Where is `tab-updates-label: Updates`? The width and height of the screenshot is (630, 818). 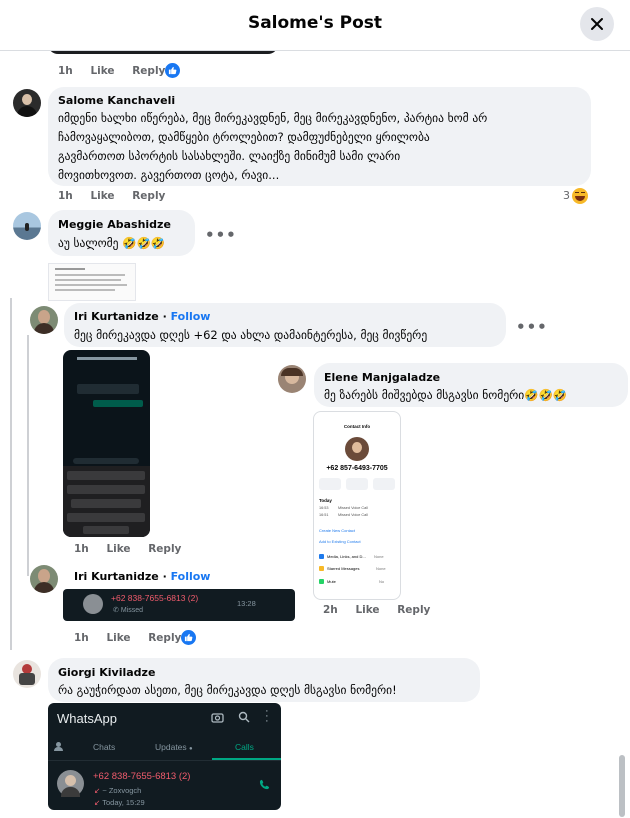
tab-updates-label: Updates is located at coordinates (171, 747).